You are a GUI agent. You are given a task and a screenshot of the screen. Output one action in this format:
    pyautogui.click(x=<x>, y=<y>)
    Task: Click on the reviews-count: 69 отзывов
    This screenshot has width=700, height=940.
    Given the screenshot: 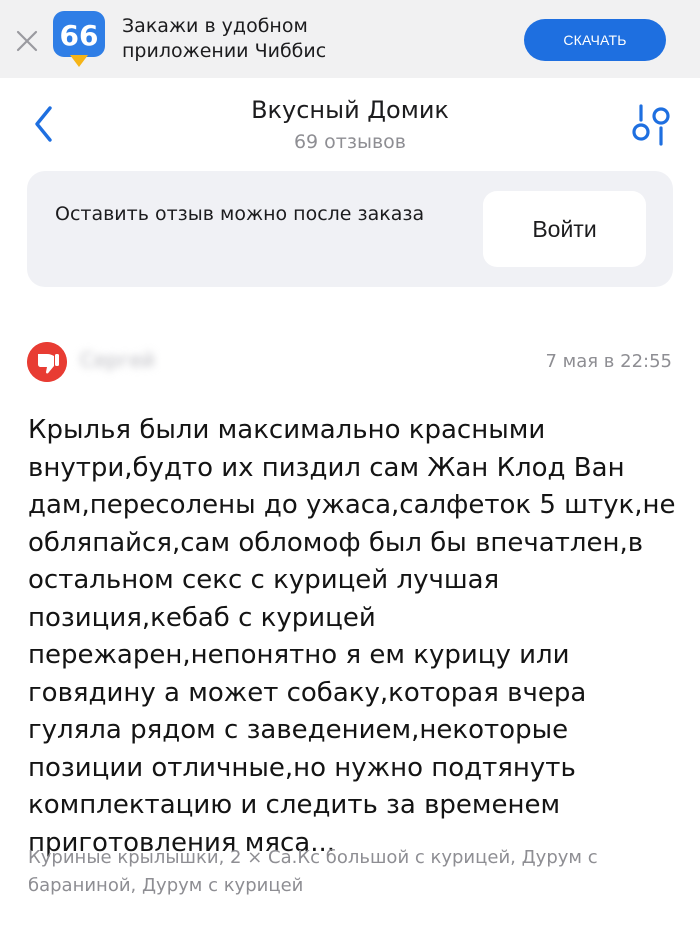 What is the action you would take?
    pyautogui.click(x=350, y=142)
    